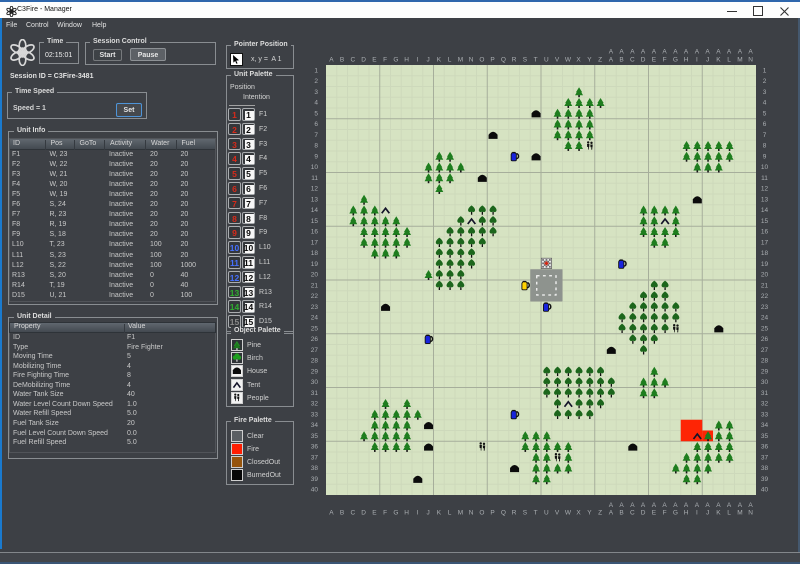  I want to click on svg-text: T, so click(536, 513).